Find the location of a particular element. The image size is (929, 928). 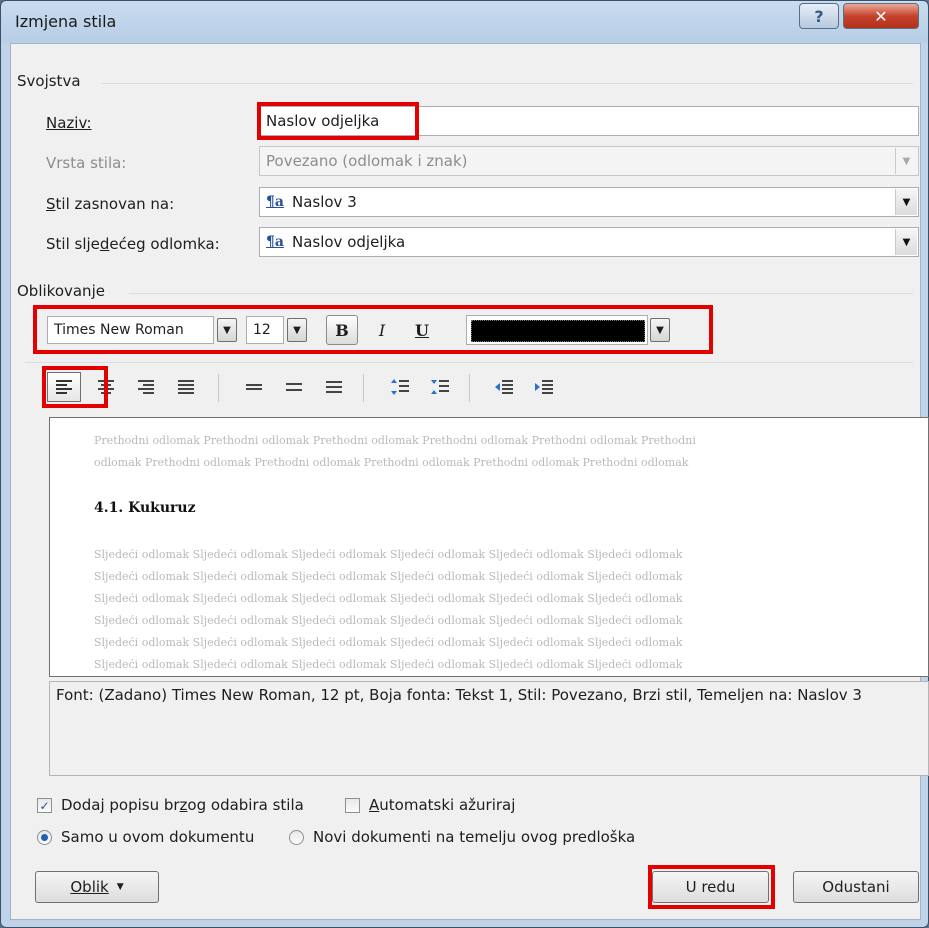

single-spacing-icon is located at coordinates (254, 387).